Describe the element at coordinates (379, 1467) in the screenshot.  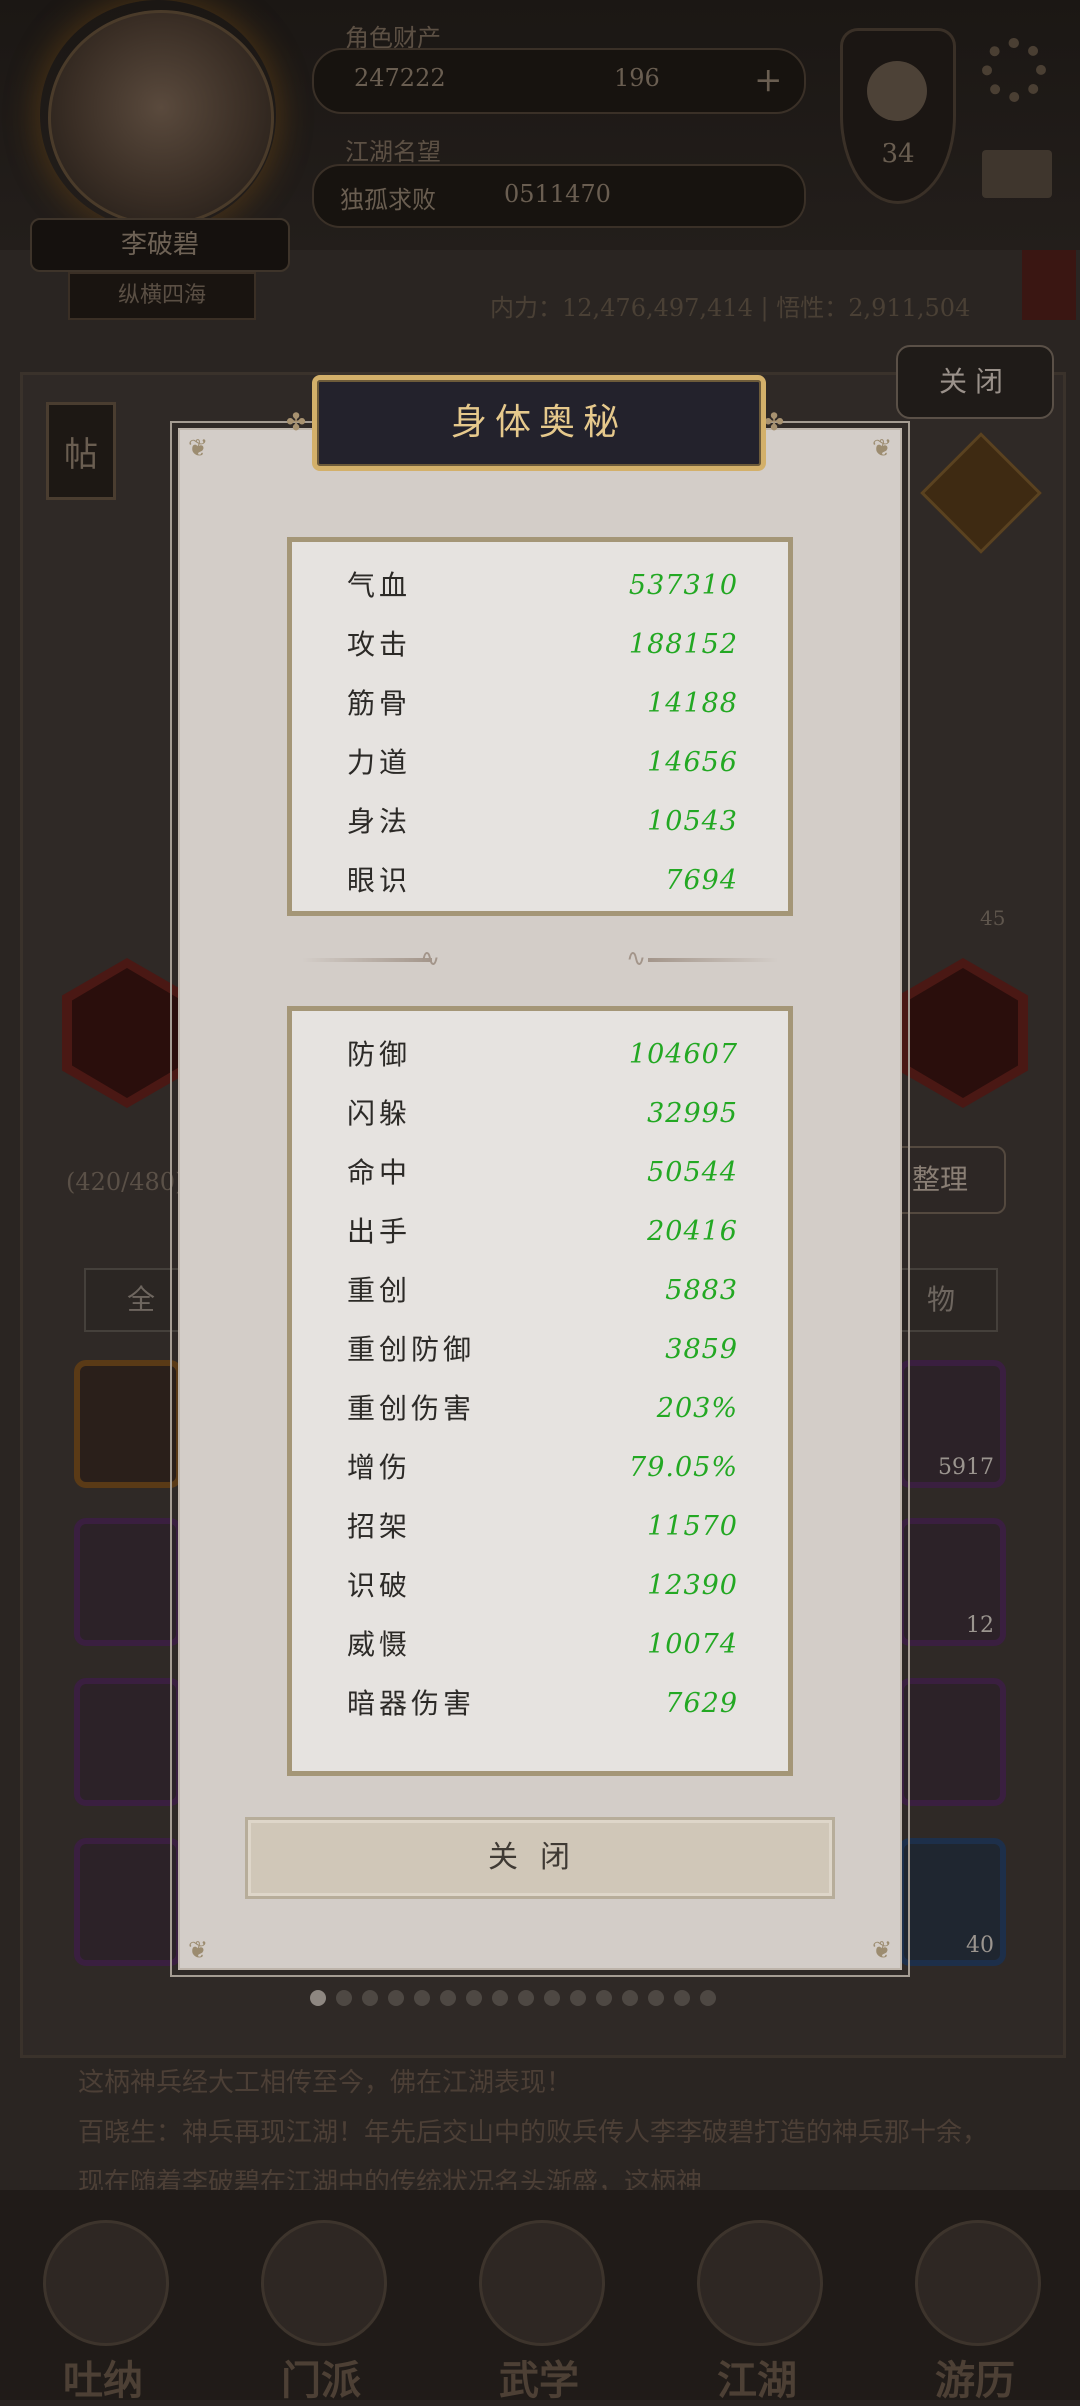
I see `stat-name: 增伤` at that location.